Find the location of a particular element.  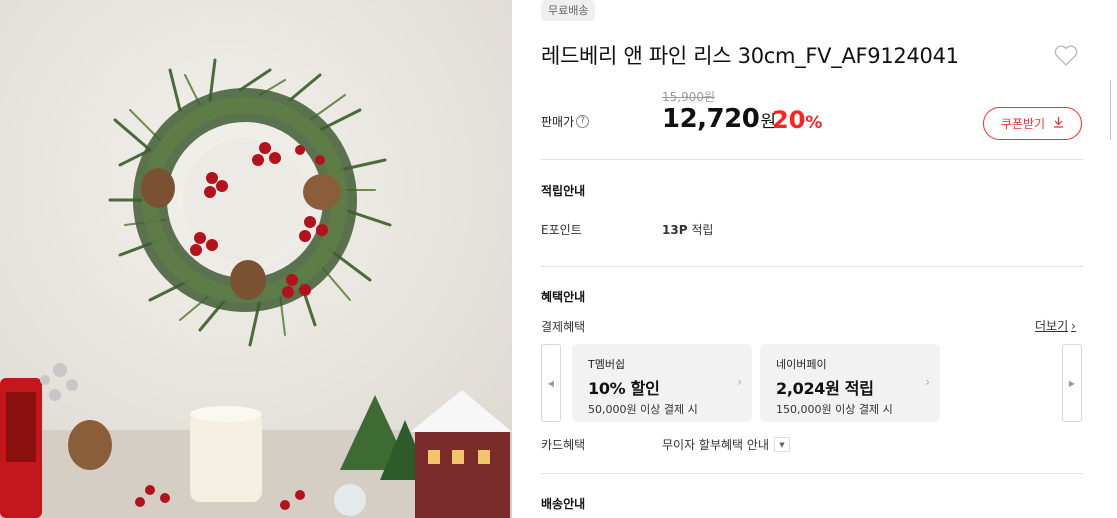

chevron-right-icon: ▶ is located at coordinates (1072, 383).